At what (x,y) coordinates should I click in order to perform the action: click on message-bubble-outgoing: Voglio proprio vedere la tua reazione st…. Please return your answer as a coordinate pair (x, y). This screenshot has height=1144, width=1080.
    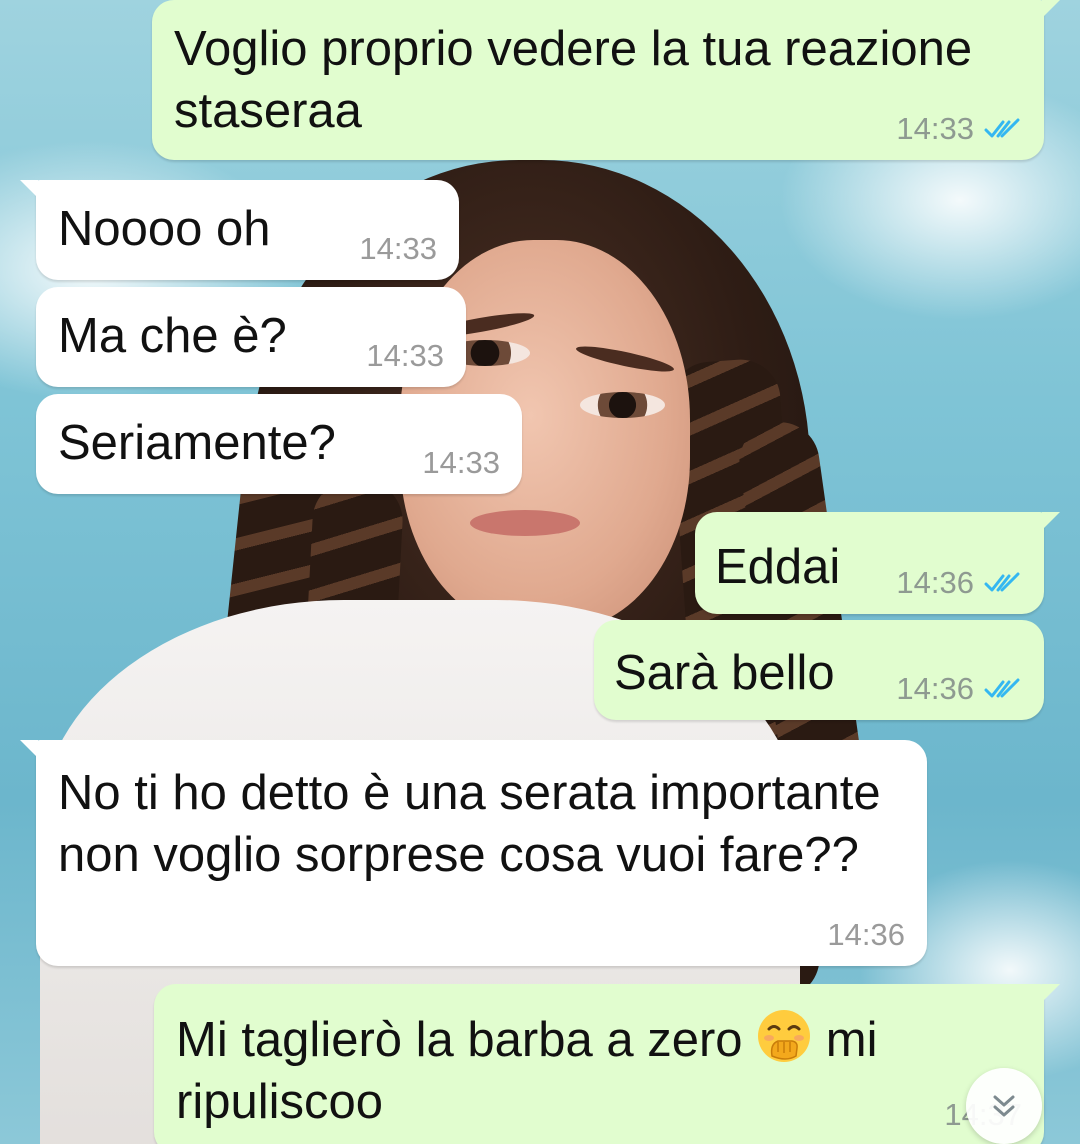
    Looking at the image, I should click on (606, 80).